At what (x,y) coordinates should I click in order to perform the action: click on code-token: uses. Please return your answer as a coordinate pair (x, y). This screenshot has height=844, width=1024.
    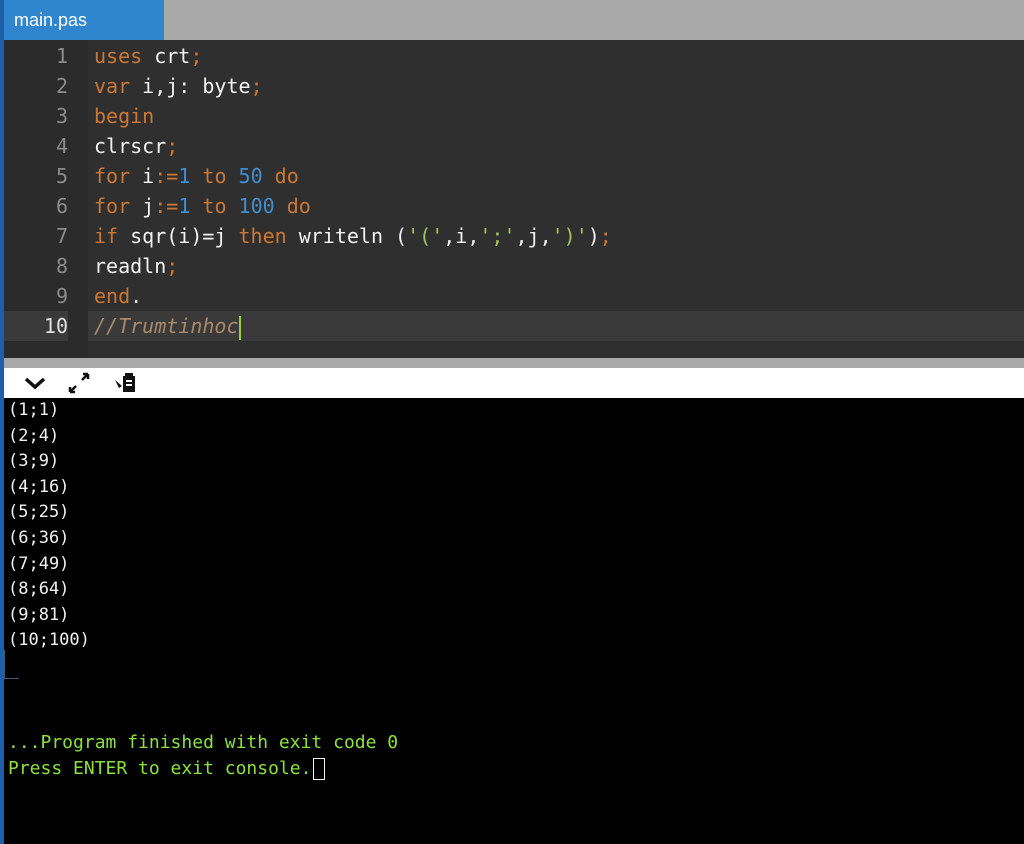
    Looking at the image, I should click on (118, 56).